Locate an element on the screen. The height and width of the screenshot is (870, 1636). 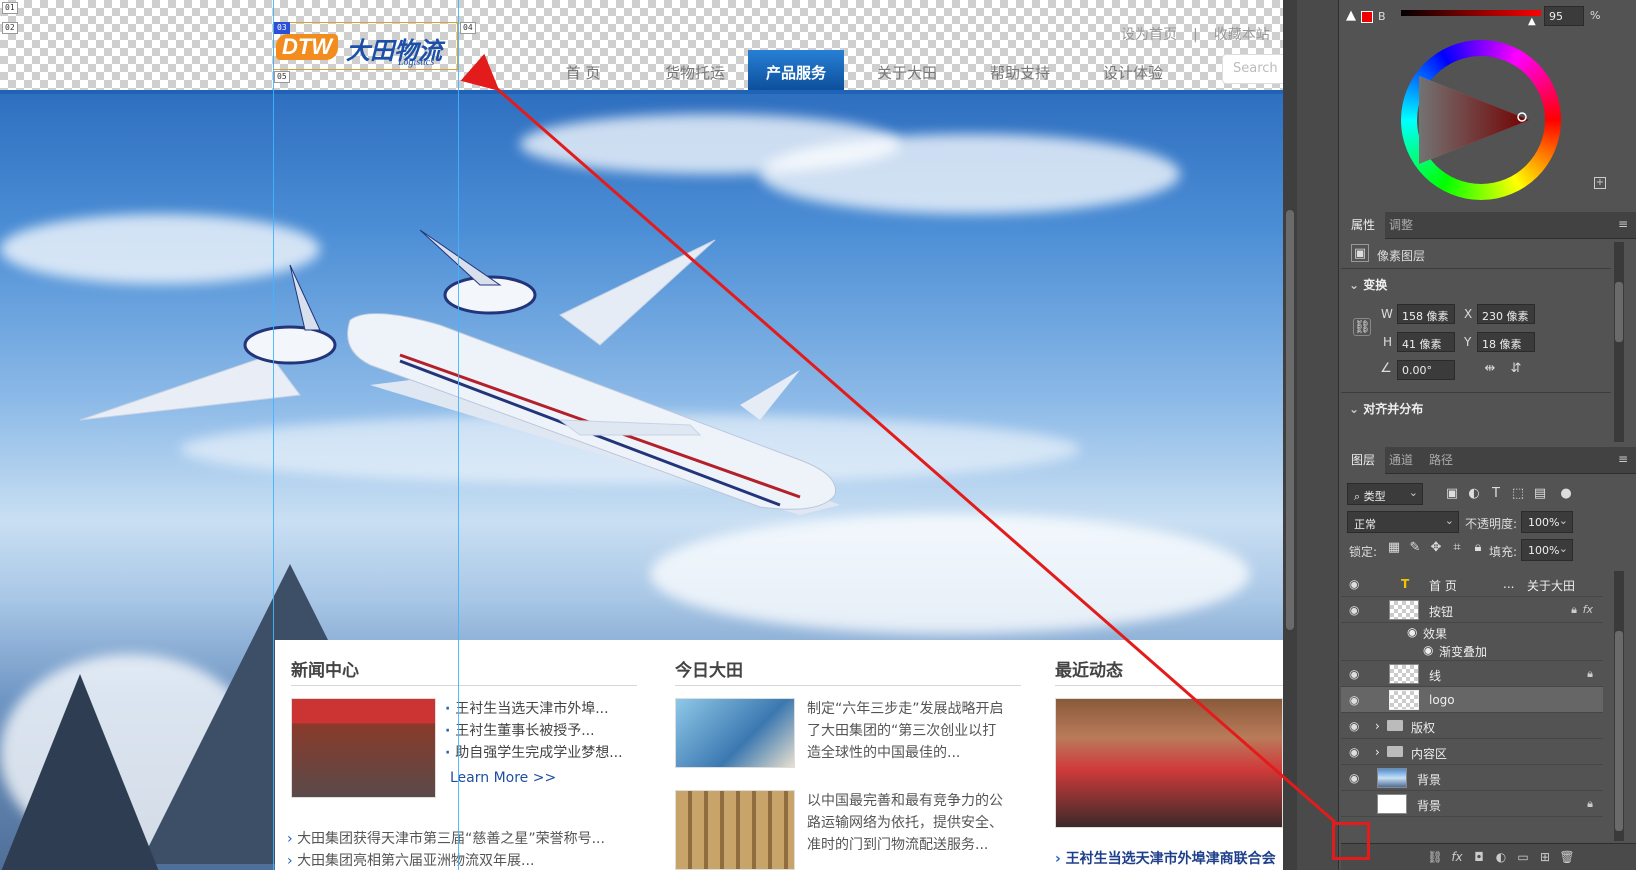
warehouse-thumbnail is located at coordinates (735, 830).